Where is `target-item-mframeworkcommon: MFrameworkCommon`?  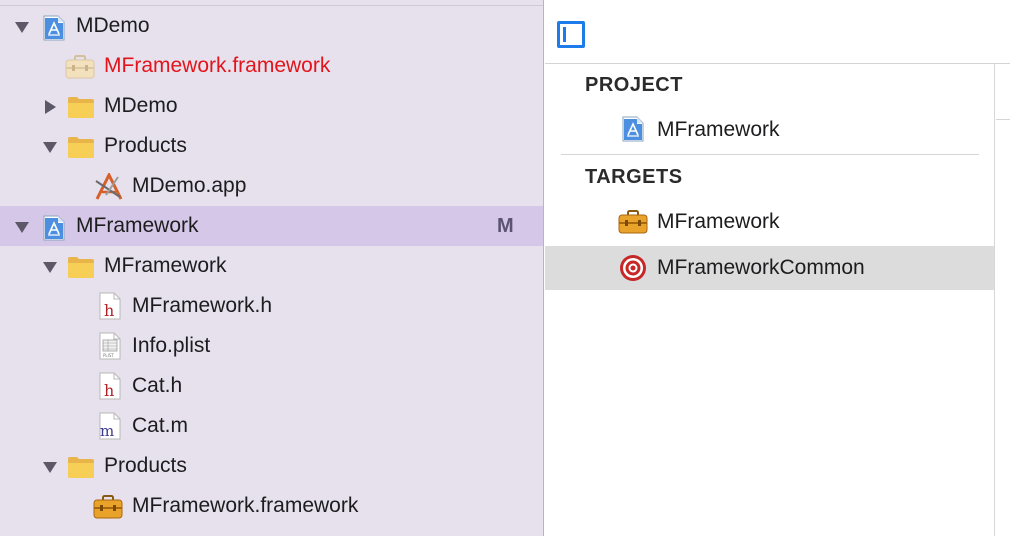
target-item-mframeworkcommon: MFrameworkCommon is located at coordinates (769, 268).